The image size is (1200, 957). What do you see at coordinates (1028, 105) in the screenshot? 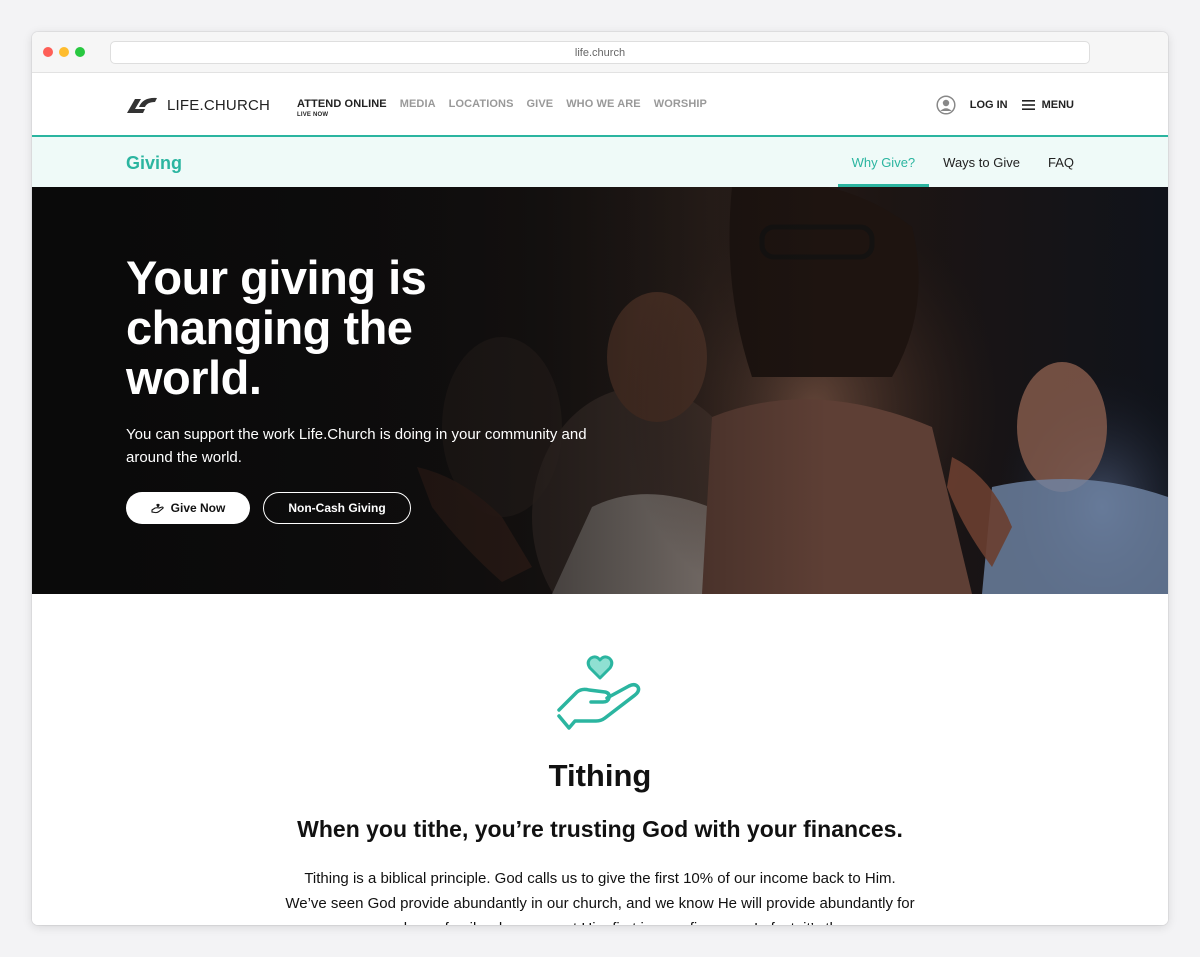
I see `menu-icon` at bounding box center [1028, 105].